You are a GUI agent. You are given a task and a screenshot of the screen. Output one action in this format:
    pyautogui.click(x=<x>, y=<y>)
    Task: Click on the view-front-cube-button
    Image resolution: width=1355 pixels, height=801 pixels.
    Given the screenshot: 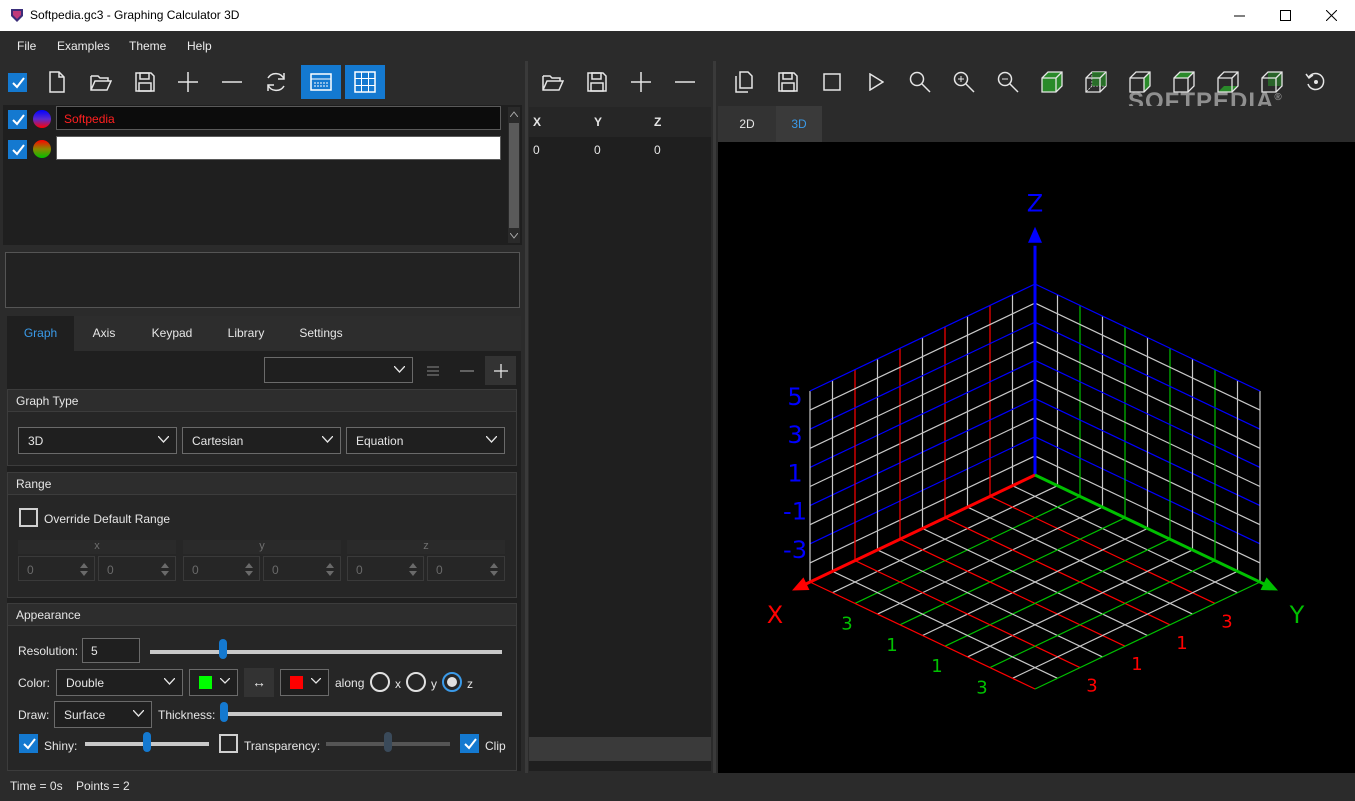 What is the action you would take?
    pyautogui.click(x=1096, y=82)
    